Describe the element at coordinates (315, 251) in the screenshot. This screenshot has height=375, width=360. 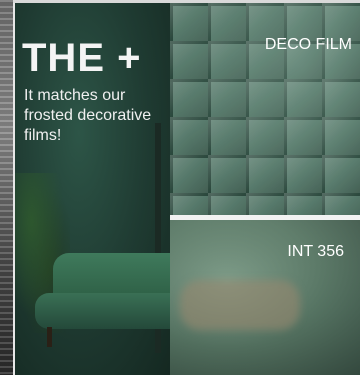
I see `int-film-label: INT 356` at that location.